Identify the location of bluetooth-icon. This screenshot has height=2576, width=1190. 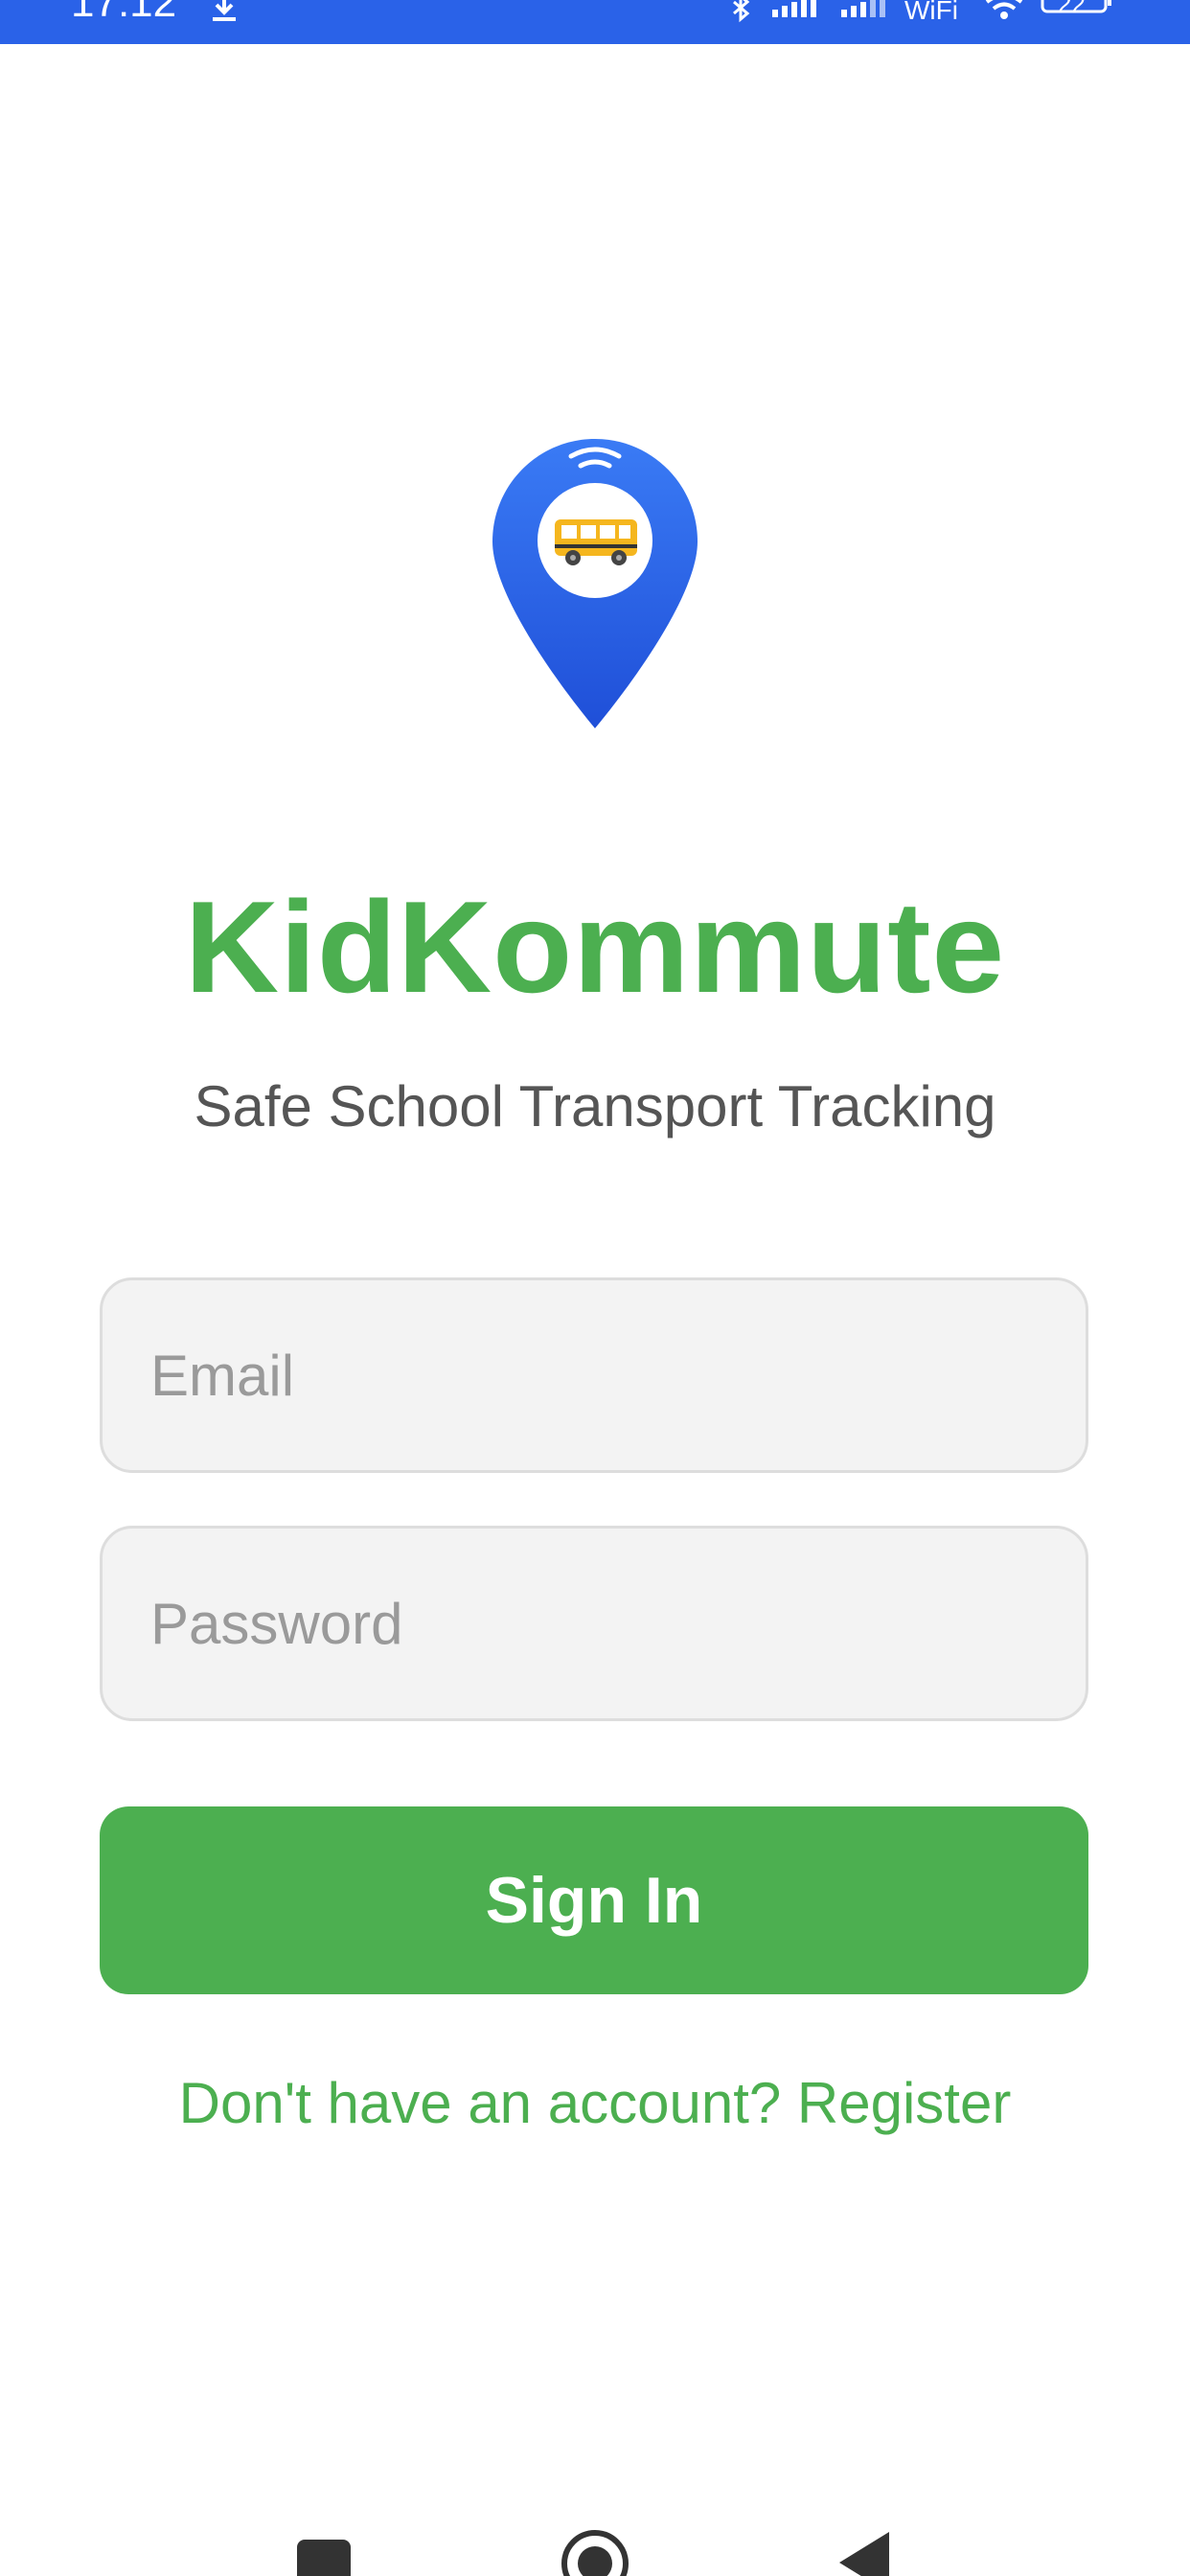
(742, 11).